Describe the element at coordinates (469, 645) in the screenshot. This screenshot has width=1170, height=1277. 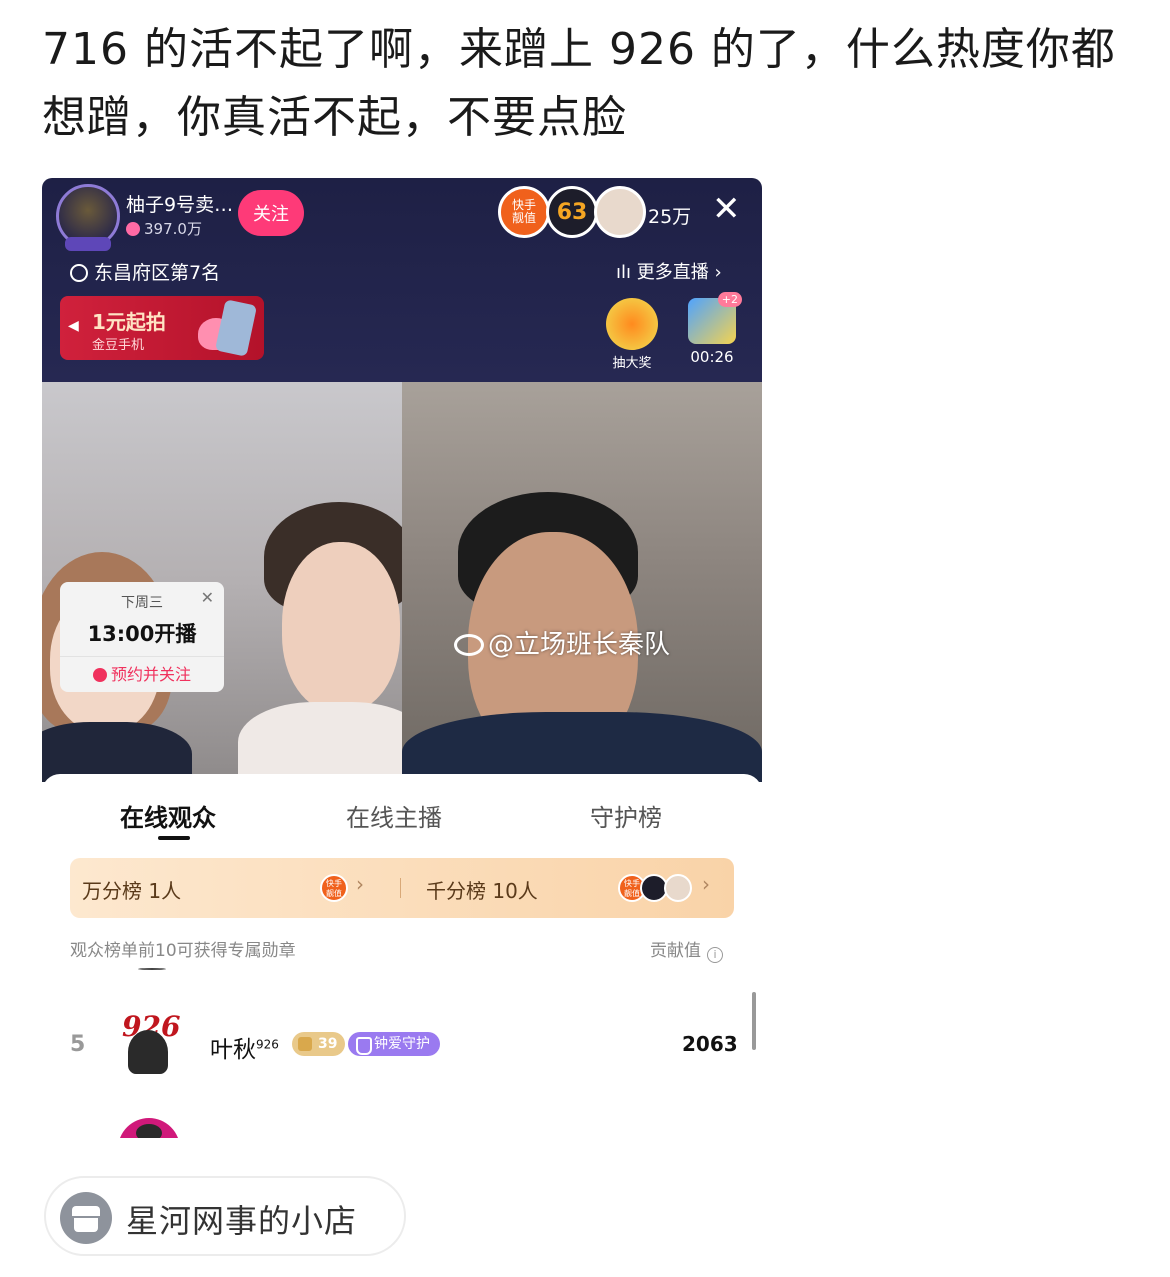
I see `weibo-icon` at that location.